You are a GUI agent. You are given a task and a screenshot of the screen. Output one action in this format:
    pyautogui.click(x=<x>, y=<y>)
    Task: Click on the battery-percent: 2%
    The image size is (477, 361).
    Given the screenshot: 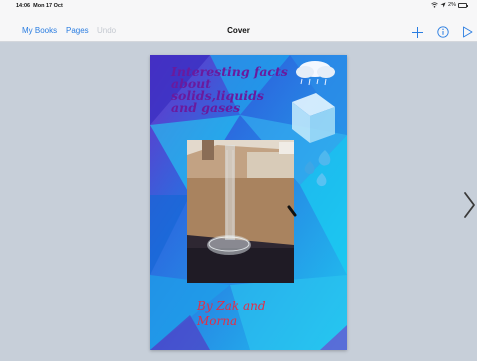 What is the action you would take?
    pyautogui.click(x=452, y=5)
    